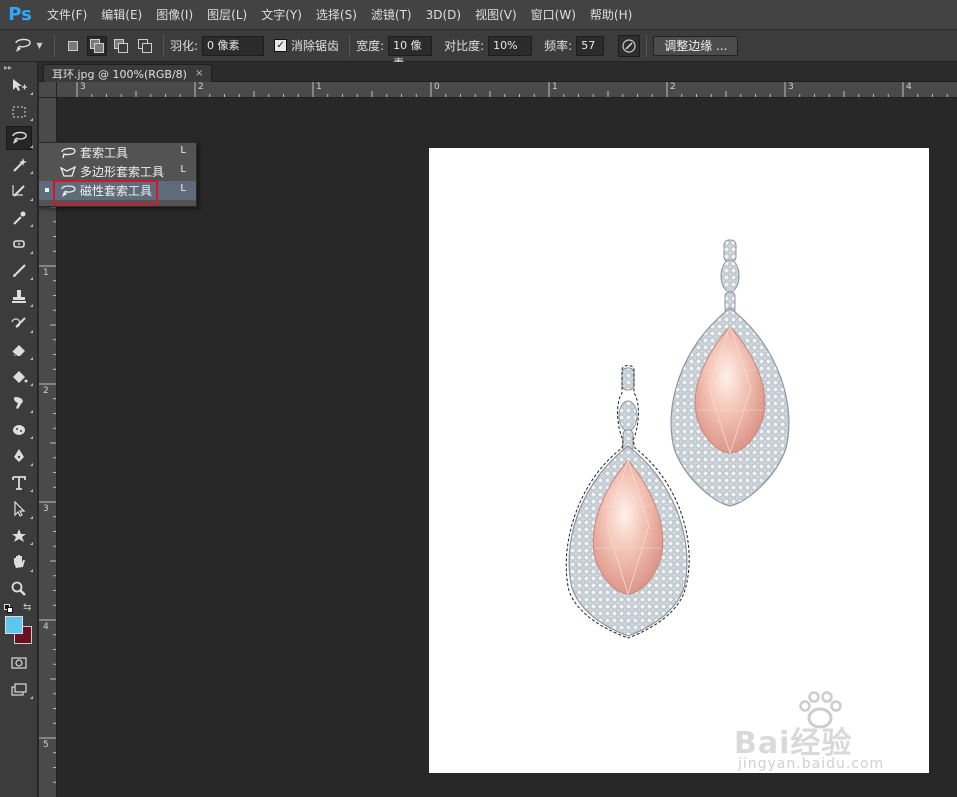 Image resolution: width=957 pixels, height=797 pixels. I want to click on zoom-tool, so click(19, 589).